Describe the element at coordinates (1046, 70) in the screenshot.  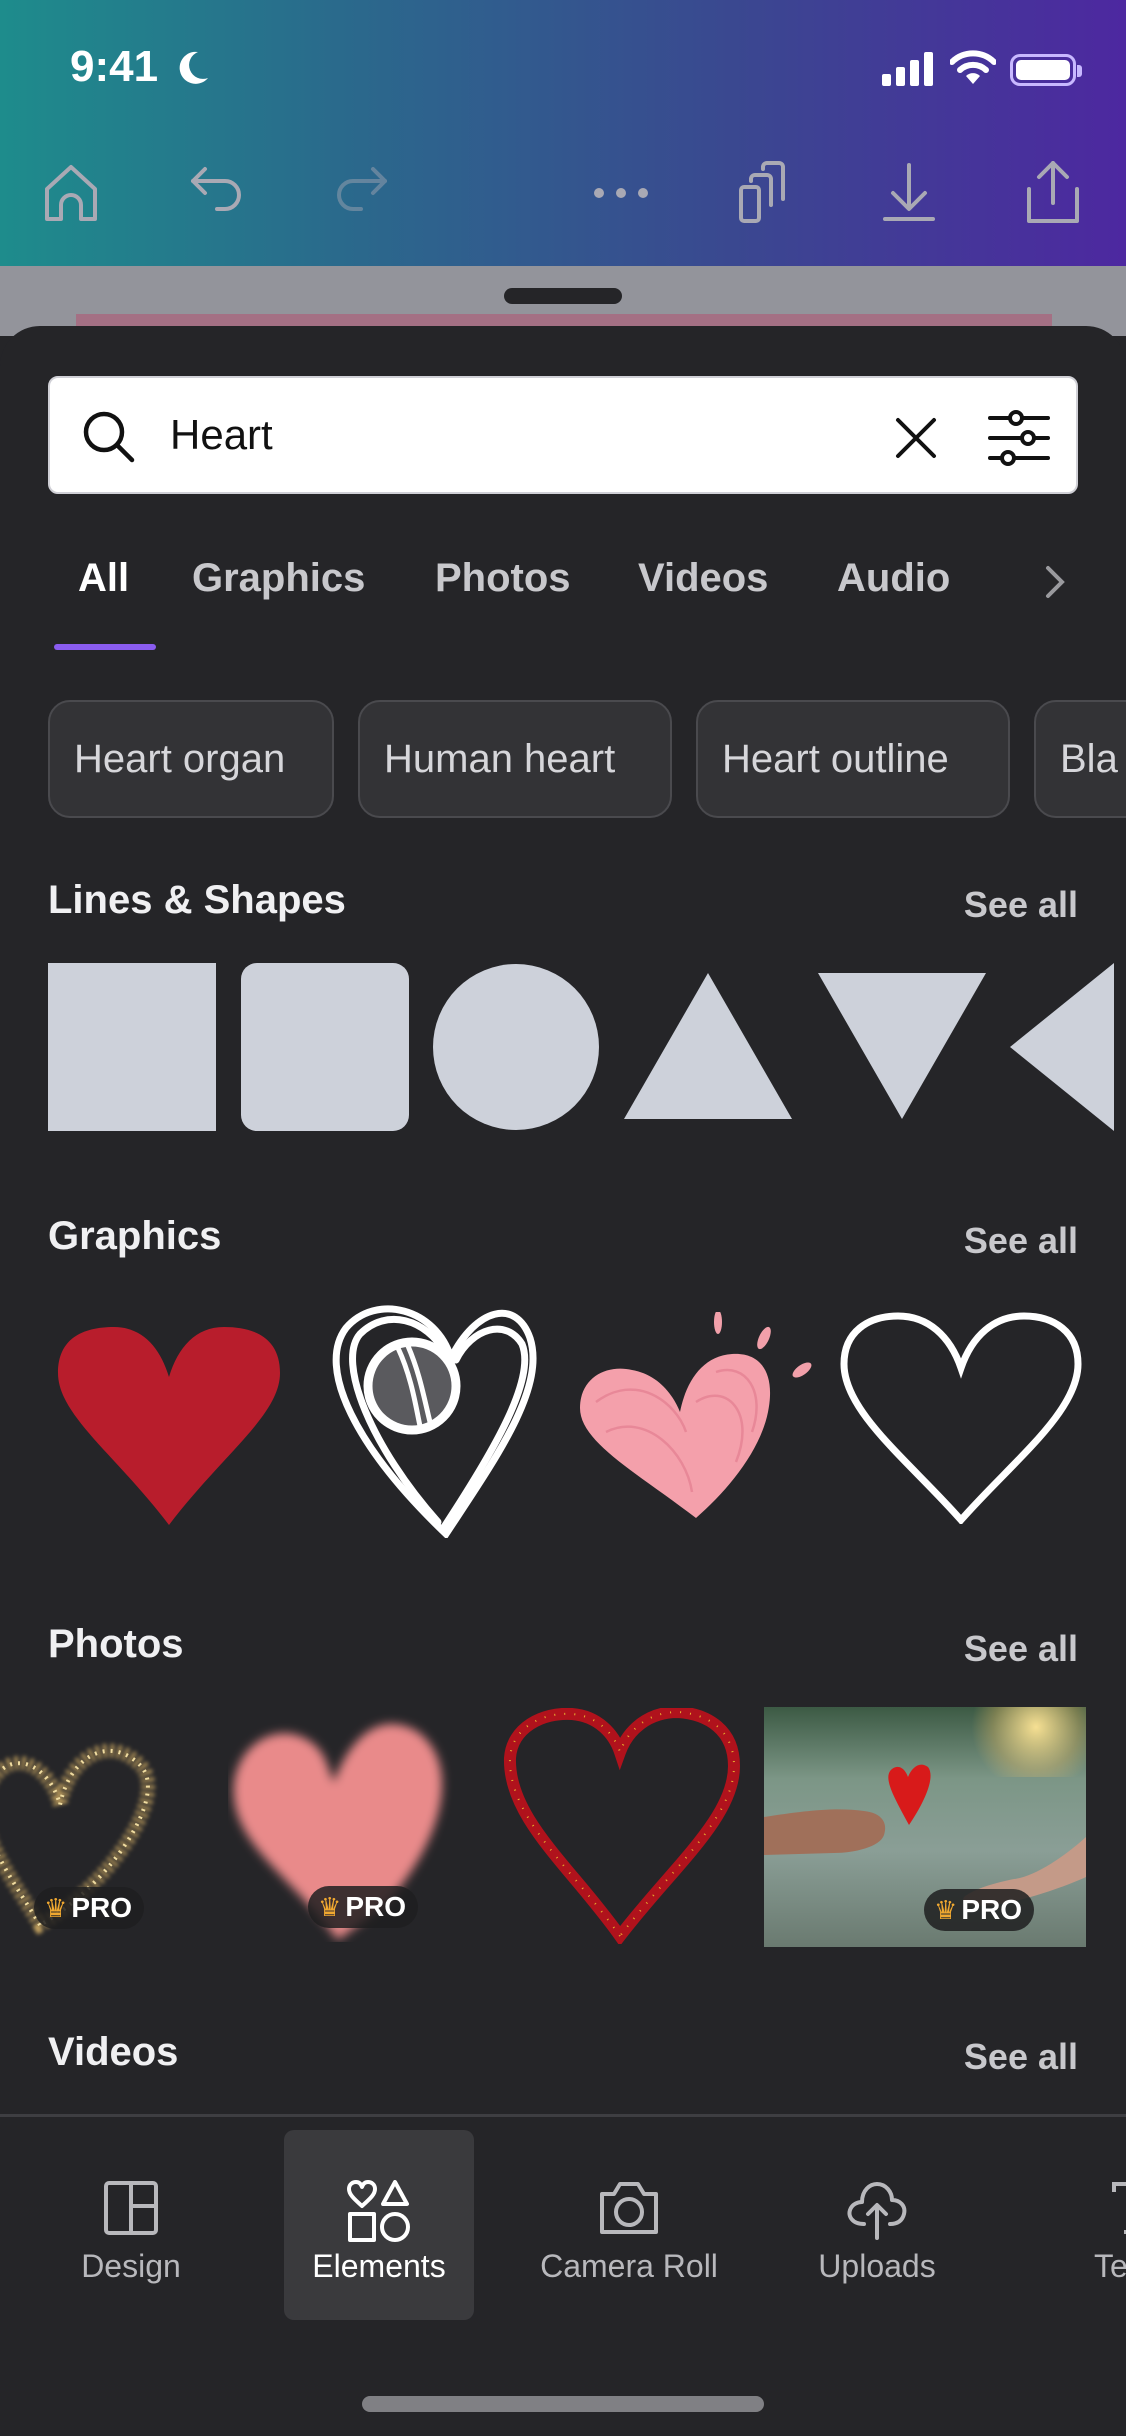
I see `battery-icon` at that location.